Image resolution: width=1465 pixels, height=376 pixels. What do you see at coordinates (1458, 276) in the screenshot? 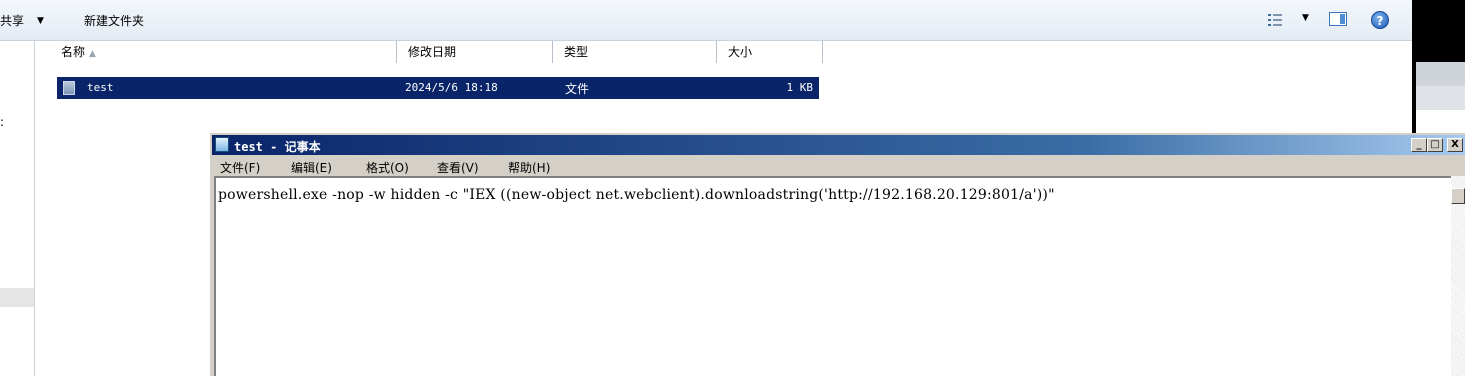
I see `vertical-scrollbar` at bounding box center [1458, 276].